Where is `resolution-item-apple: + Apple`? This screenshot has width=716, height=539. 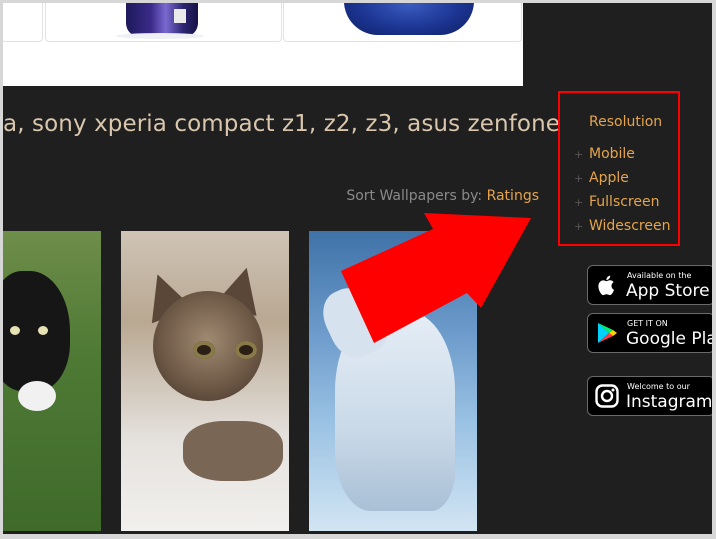
resolution-item-apple: + Apple is located at coordinates (622, 182).